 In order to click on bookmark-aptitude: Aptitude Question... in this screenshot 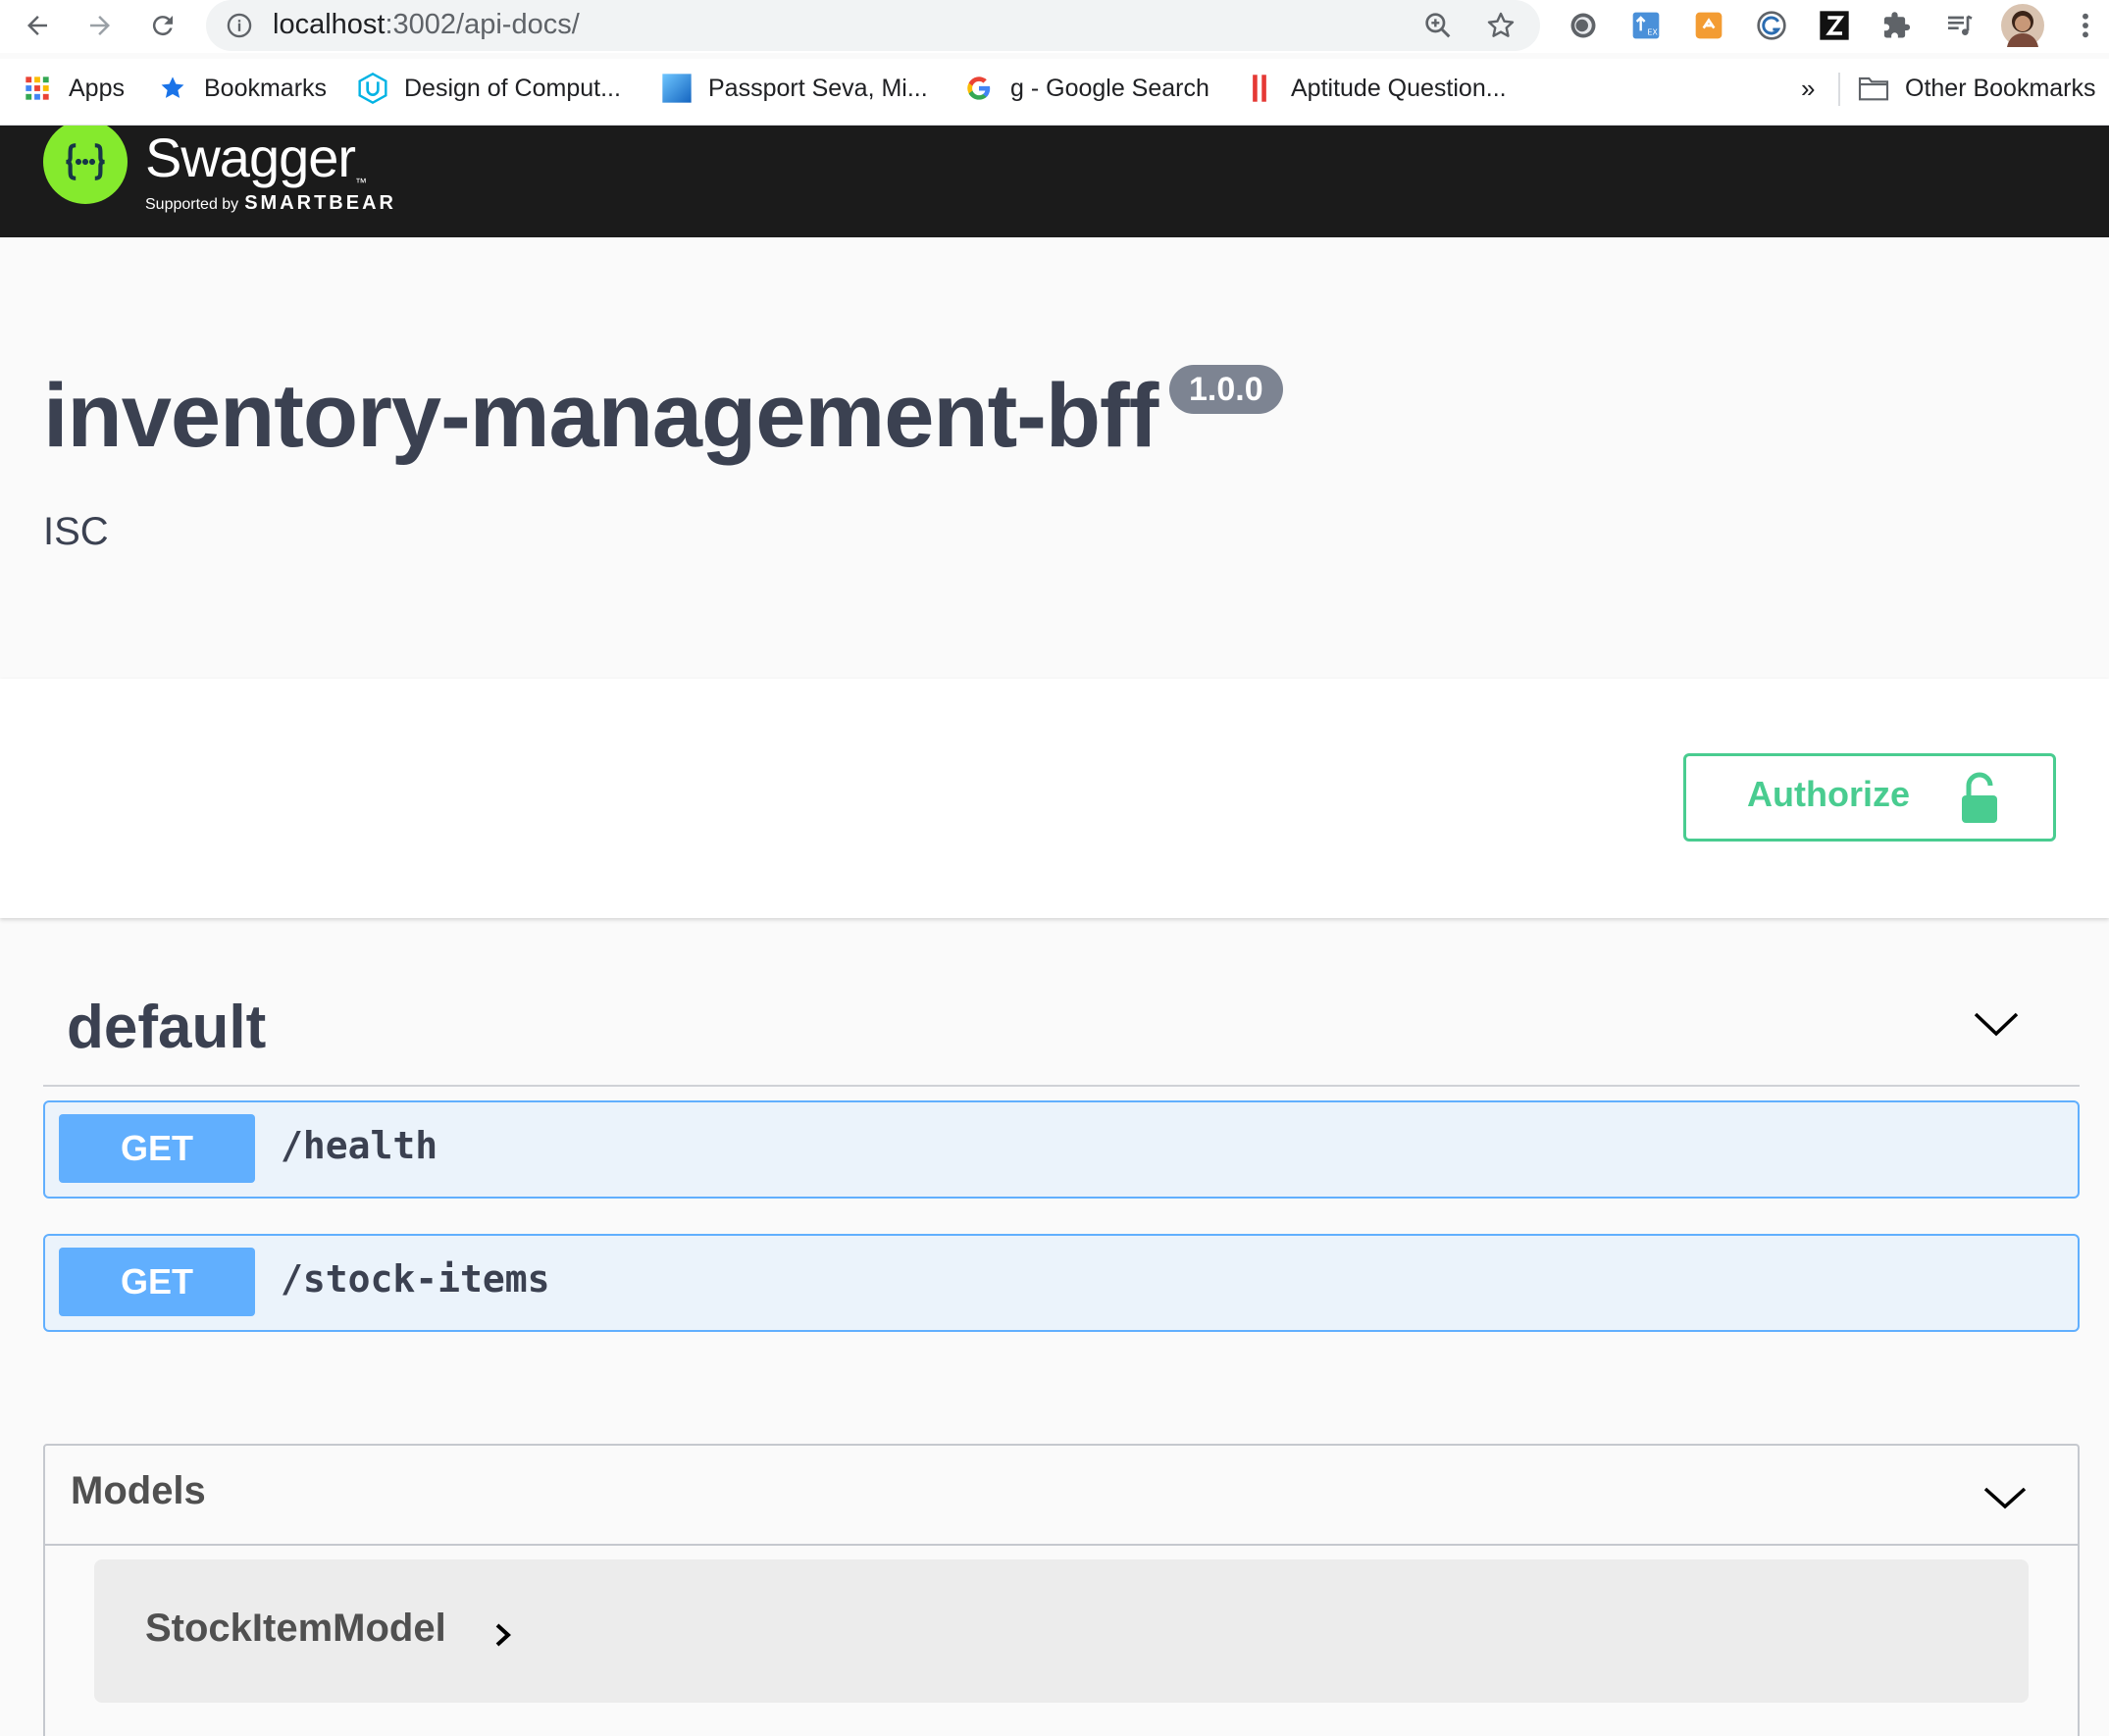, I will do `click(1375, 89)`.